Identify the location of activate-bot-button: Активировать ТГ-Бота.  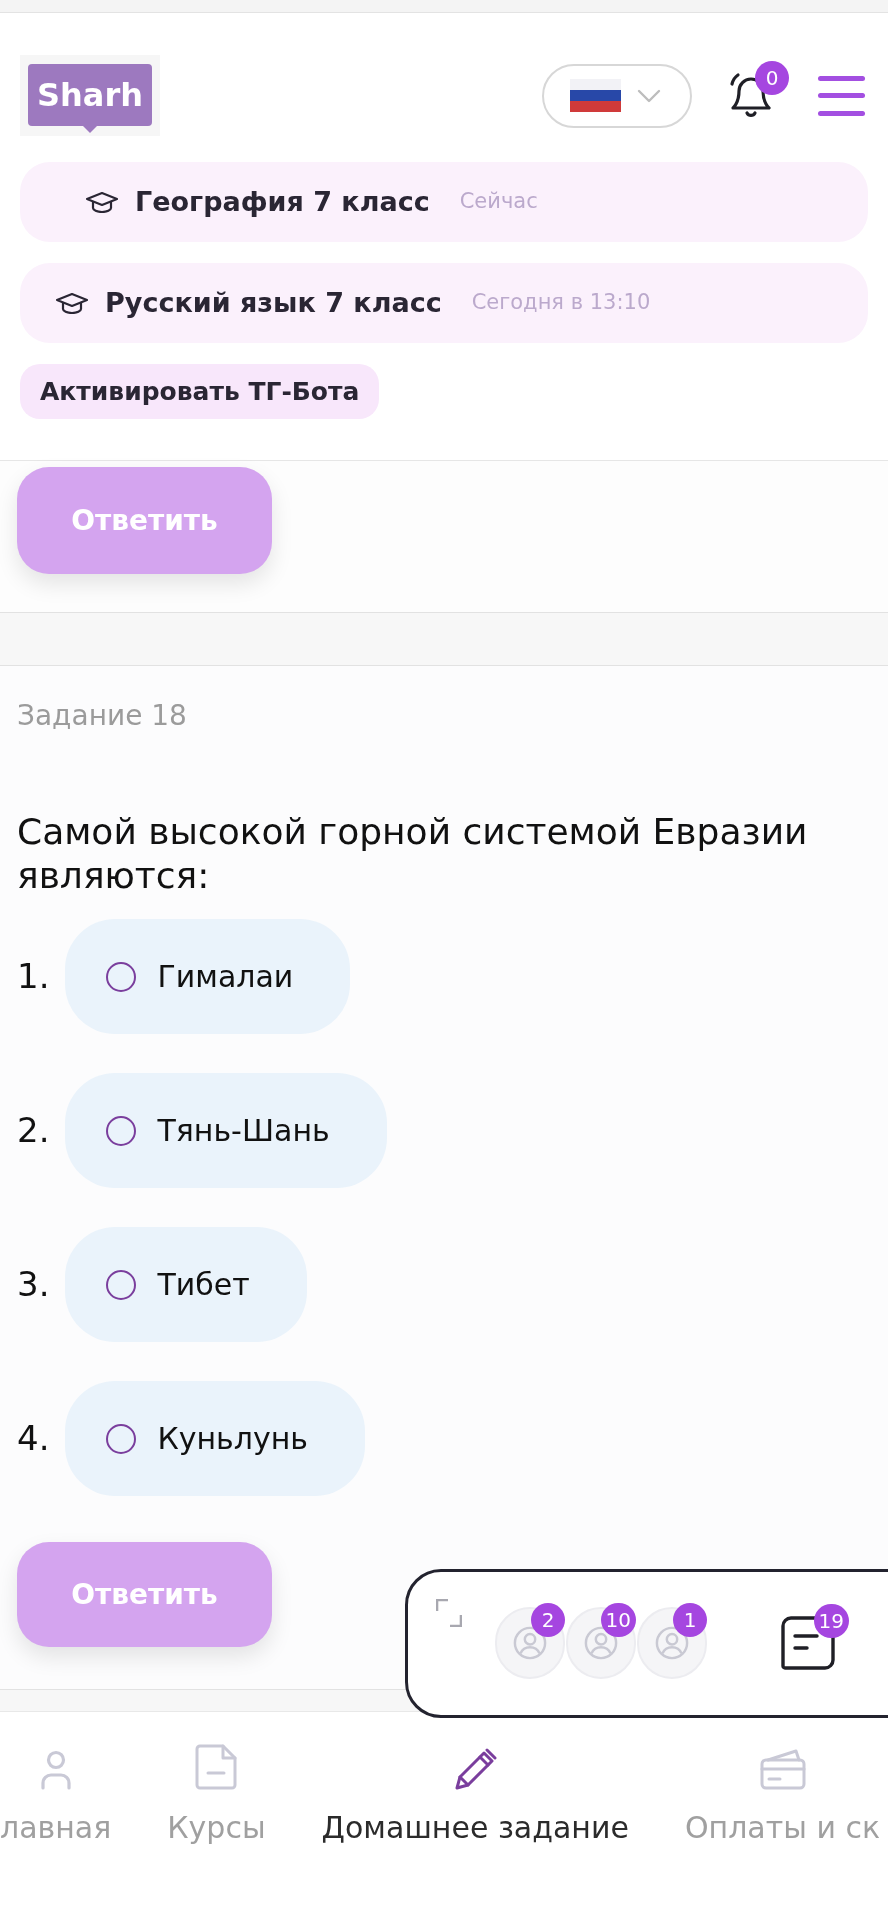
(200, 391).